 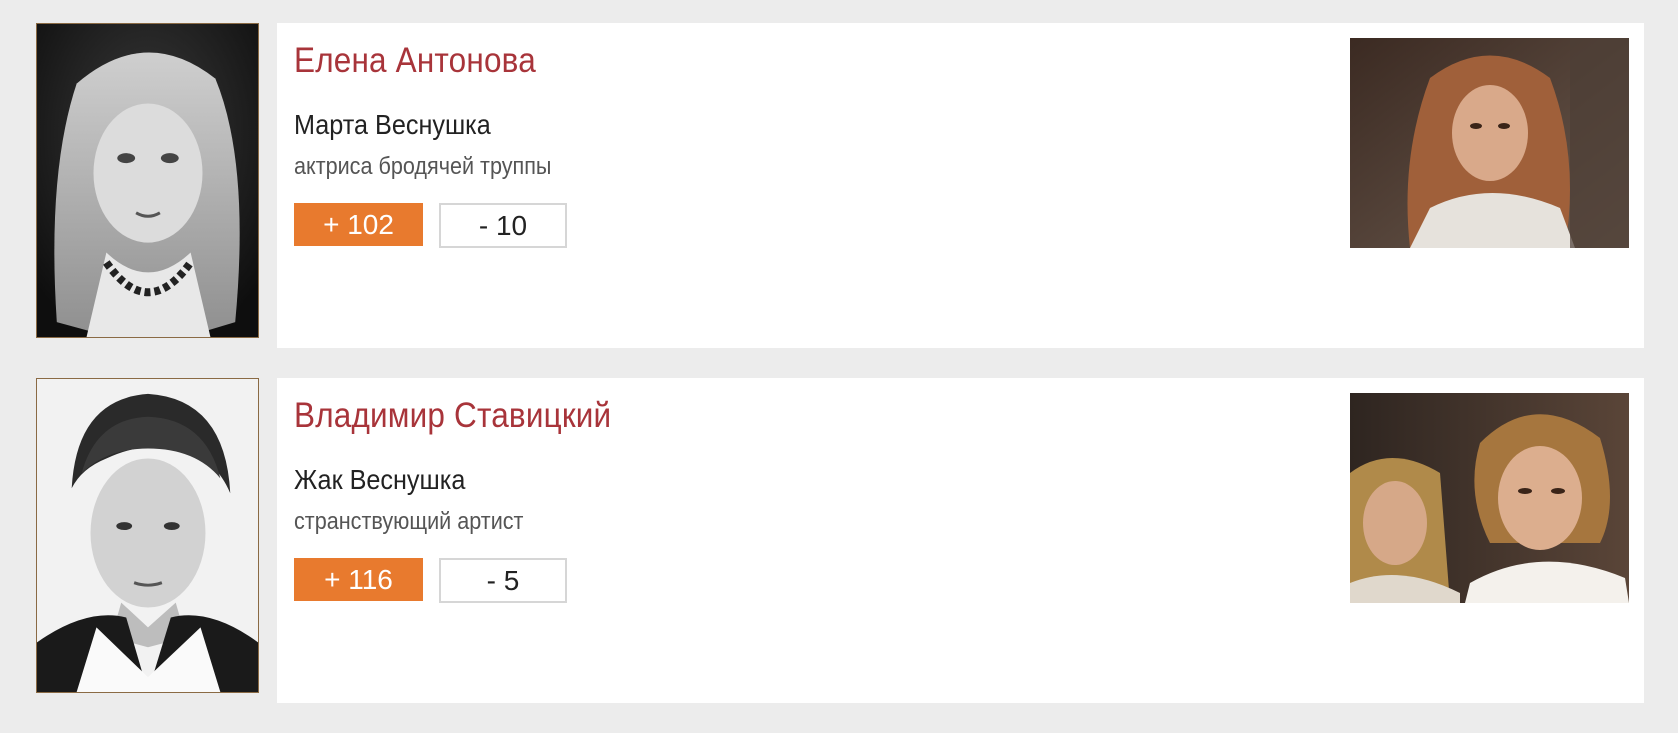 I want to click on vote-up-button: + 102, so click(x=358, y=224).